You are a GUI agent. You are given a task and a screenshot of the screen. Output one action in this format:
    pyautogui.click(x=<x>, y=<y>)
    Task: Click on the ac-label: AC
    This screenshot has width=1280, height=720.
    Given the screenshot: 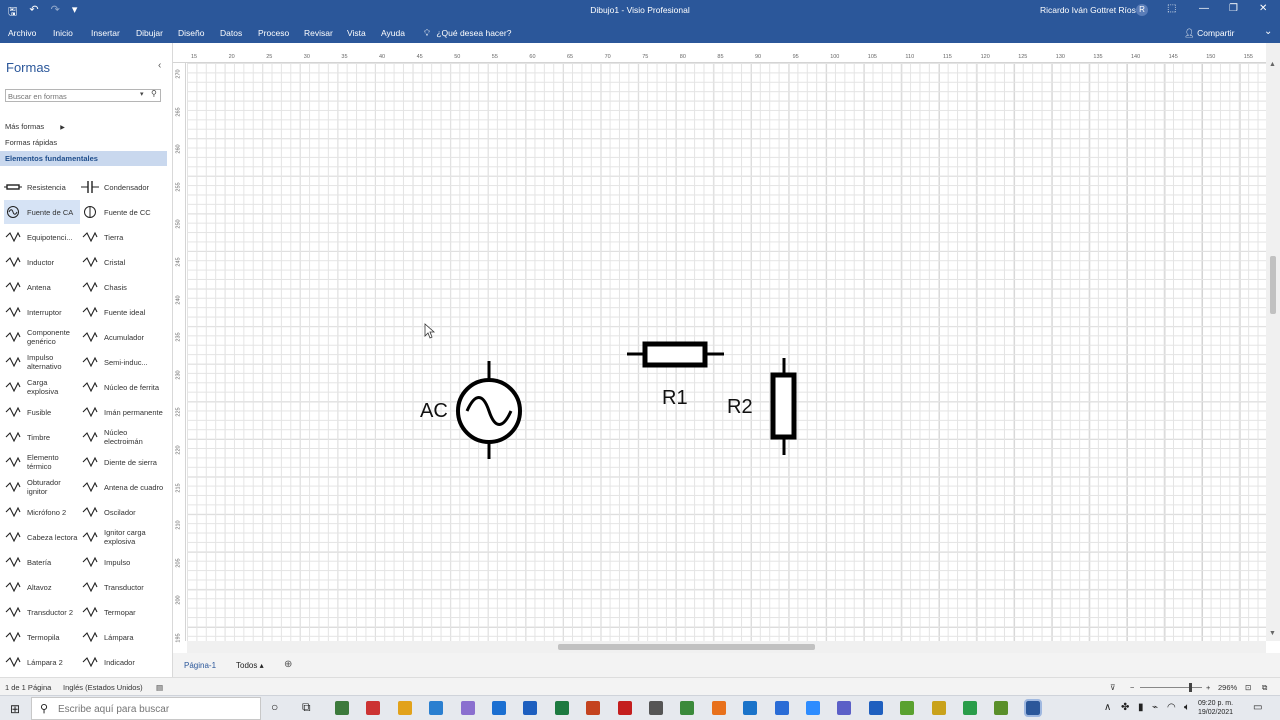 What is the action you would take?
    pyautogui.click(x=434, y=411)
    